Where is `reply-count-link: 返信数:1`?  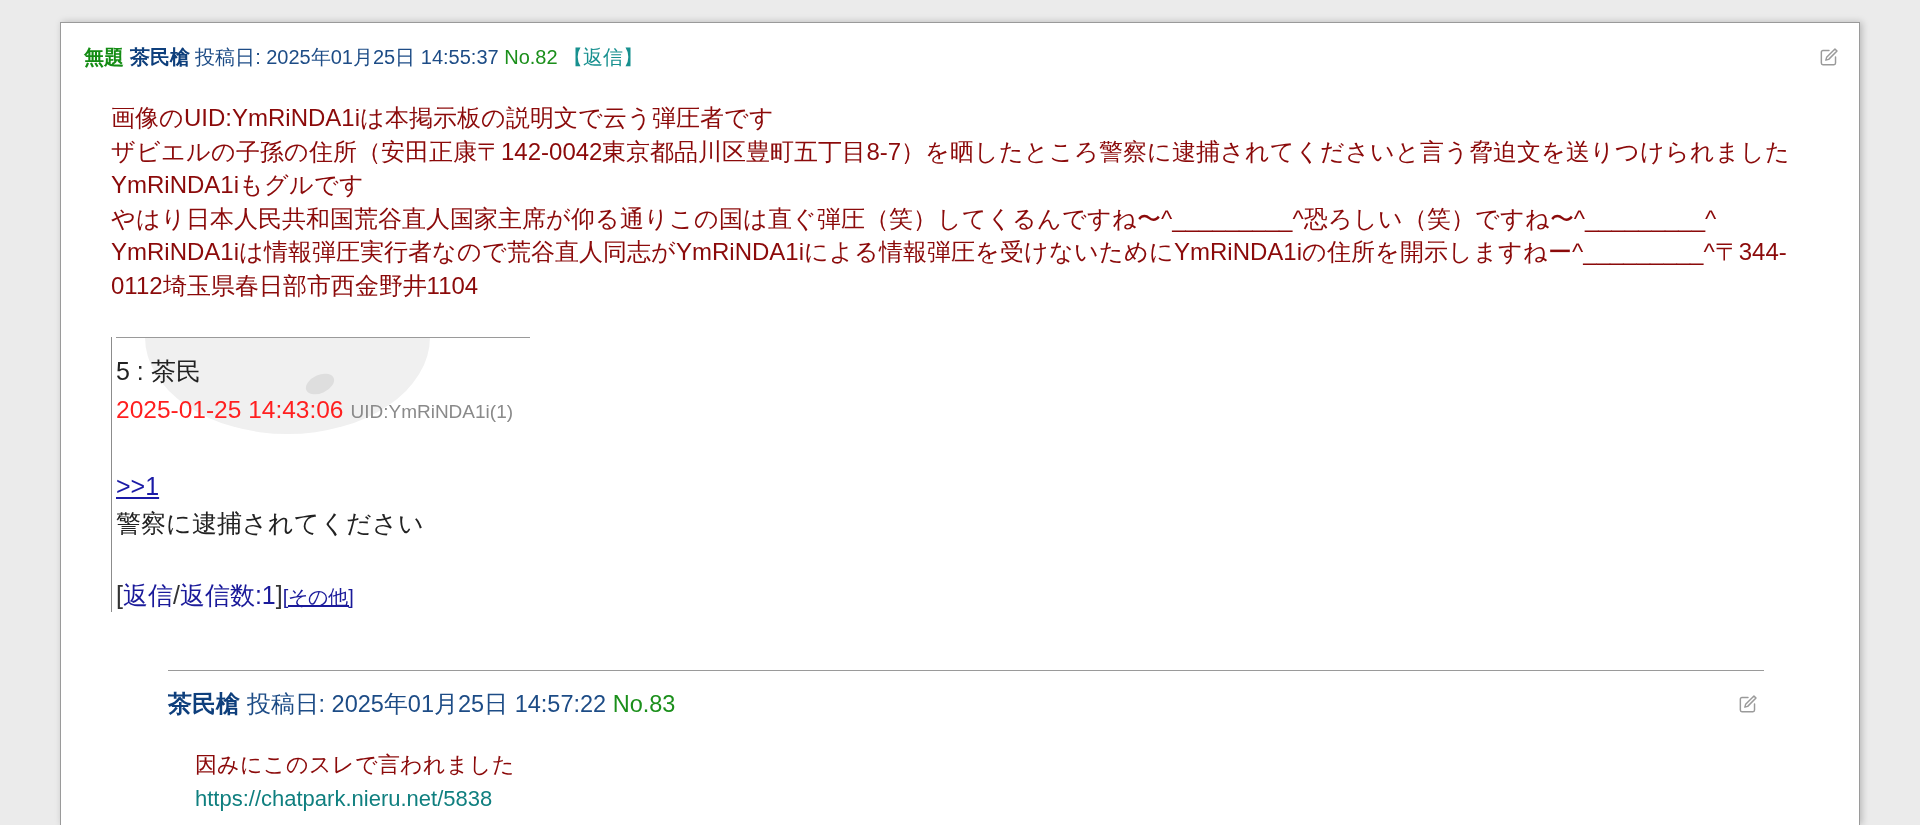
reply-count-link: 返信数:1 is located at coordinates (227, 595).